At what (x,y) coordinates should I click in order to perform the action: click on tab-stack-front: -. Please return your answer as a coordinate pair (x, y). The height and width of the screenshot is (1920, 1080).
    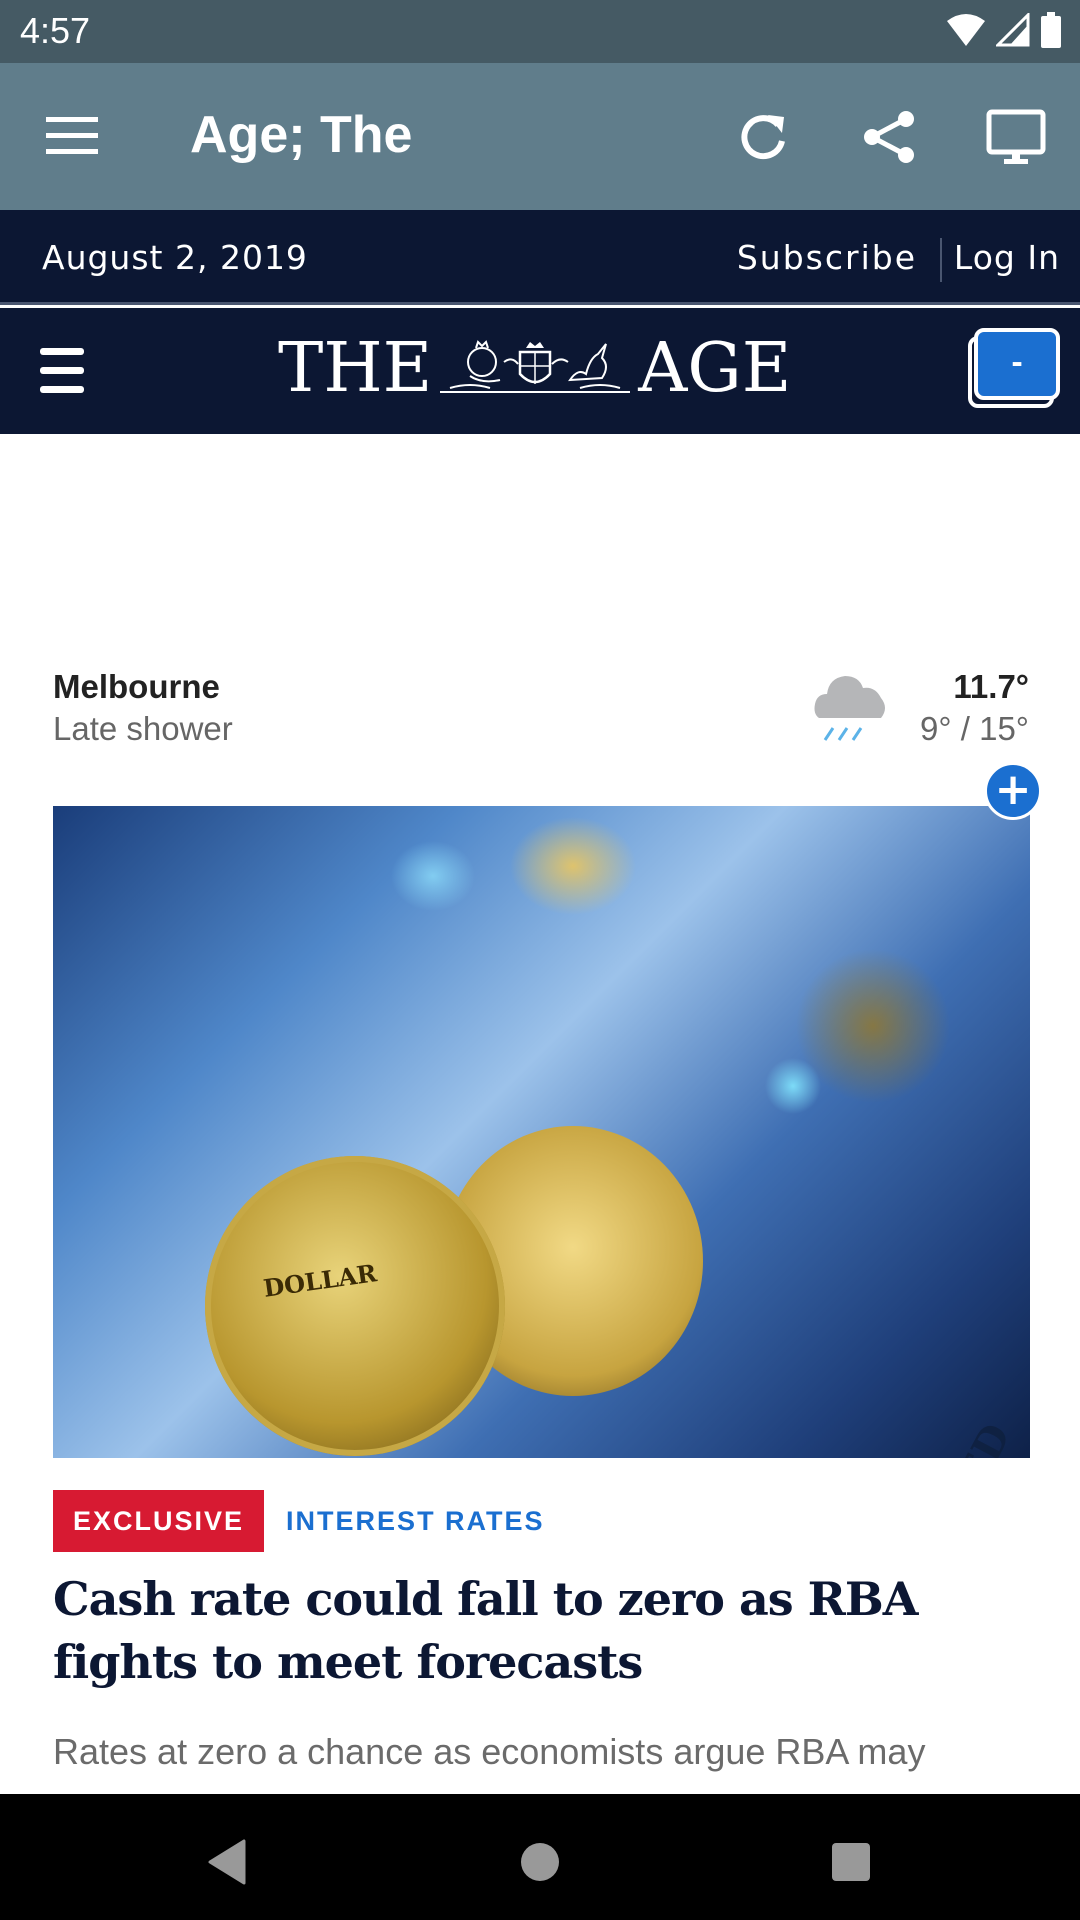
    Looking at the image, I should click on (1017, 364).